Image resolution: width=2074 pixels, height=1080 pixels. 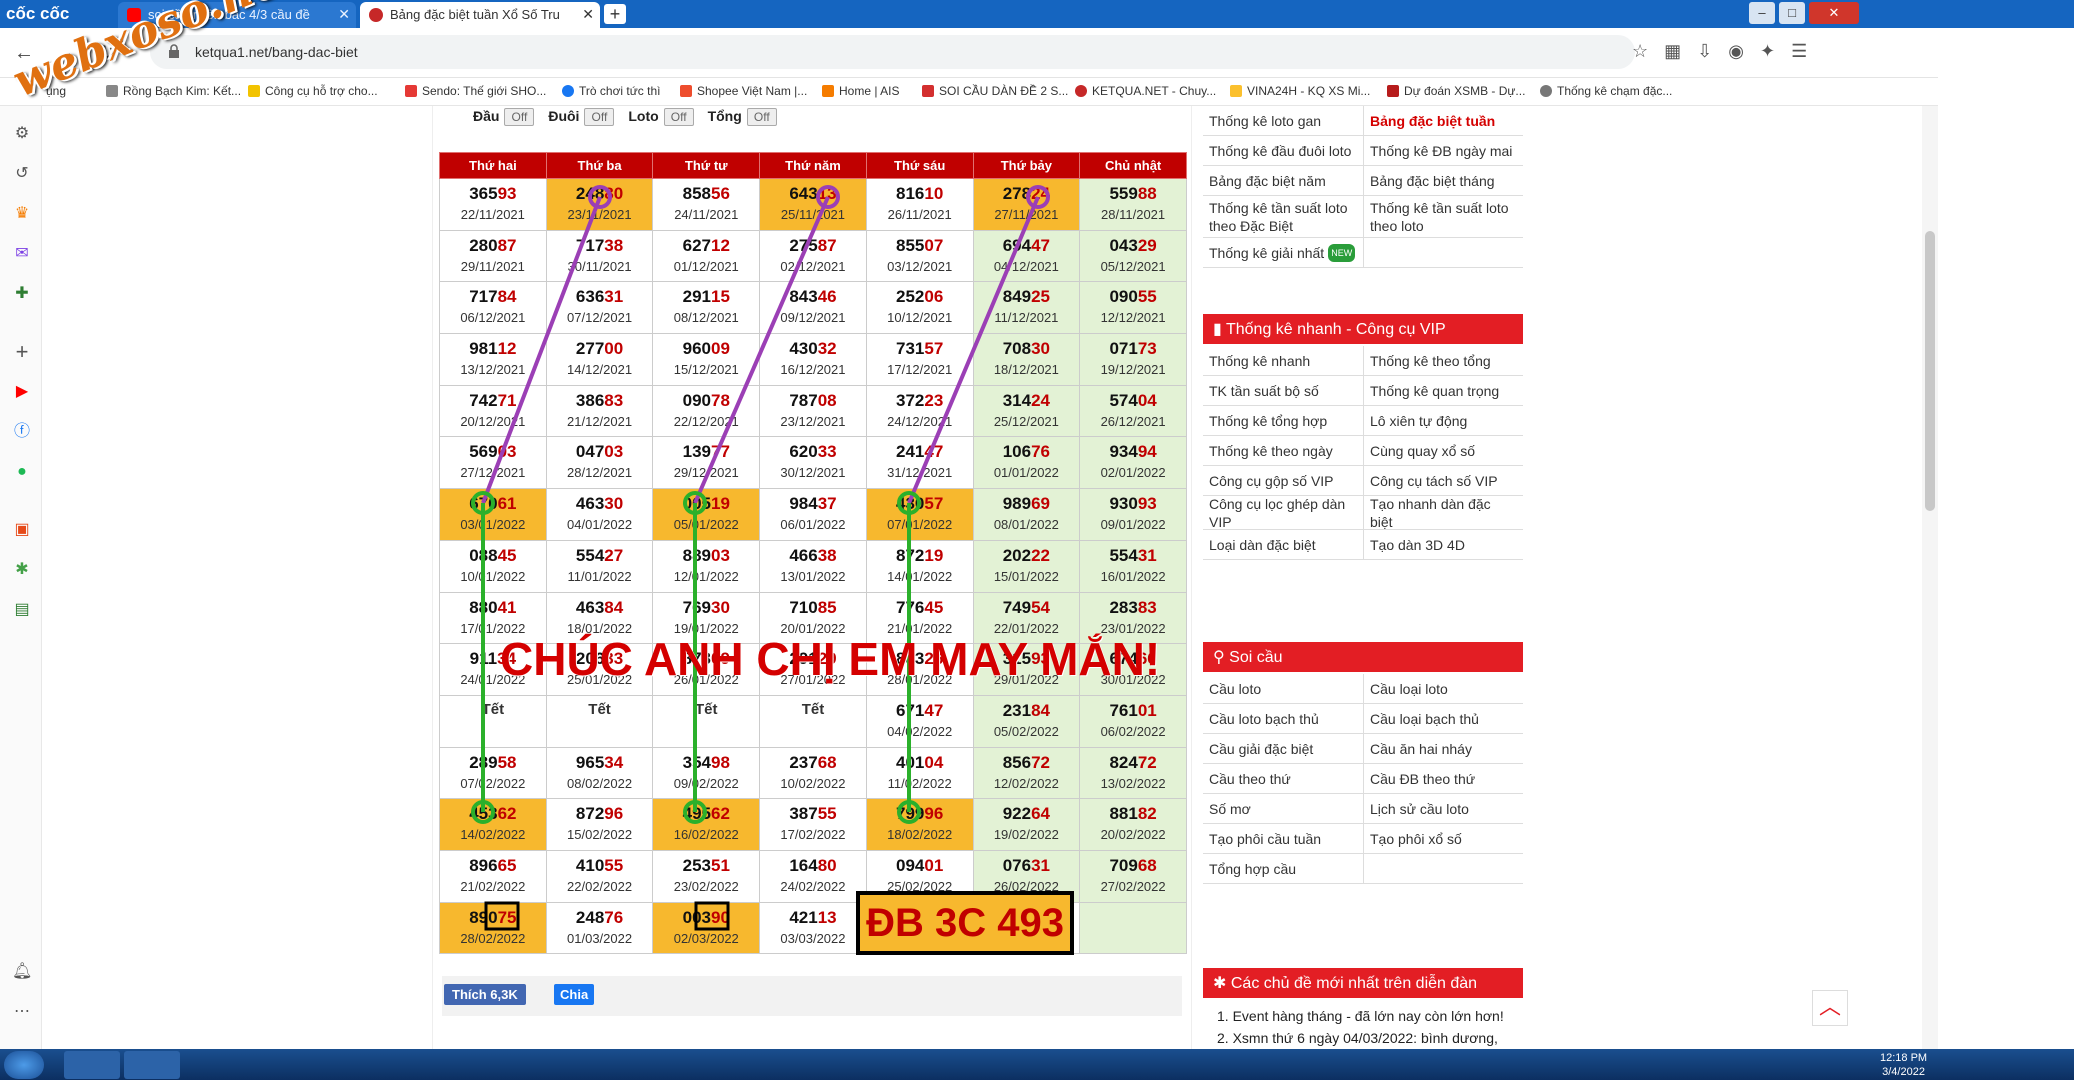 I want to click on facebook-like-button: Thích 6,3K, so click(x=485, y=994).